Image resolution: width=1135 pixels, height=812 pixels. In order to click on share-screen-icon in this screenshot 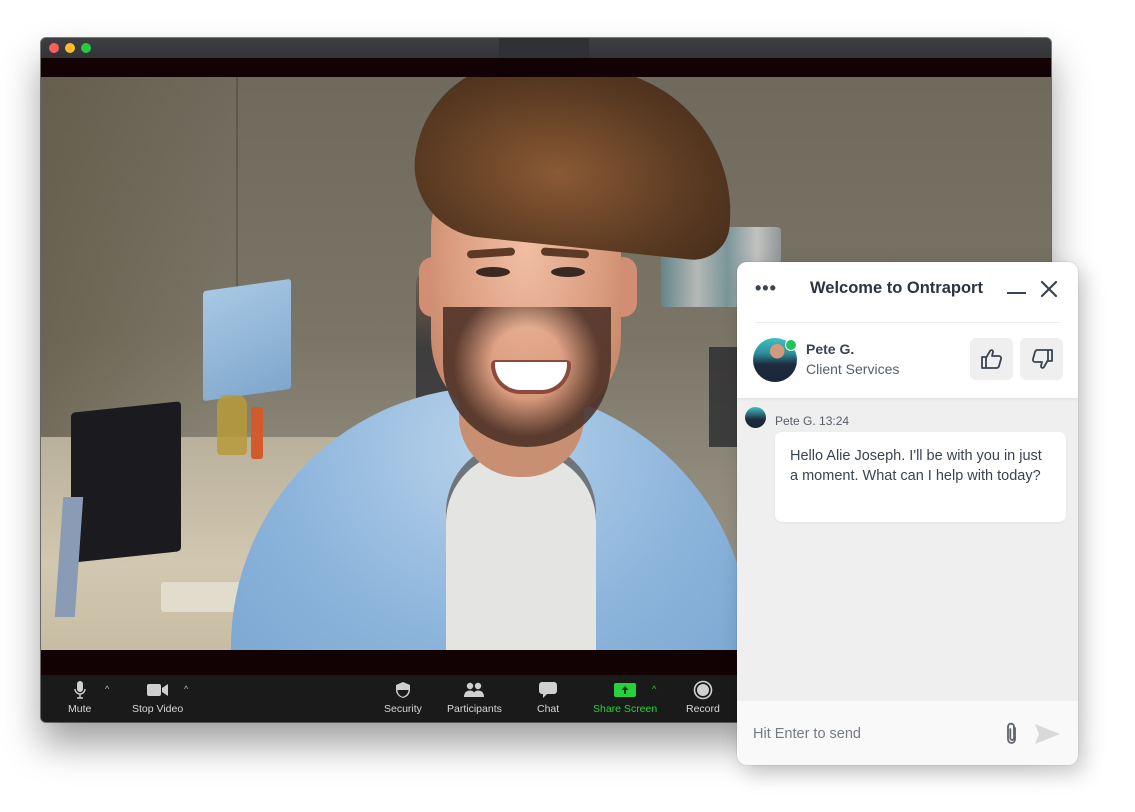, I will do `click(625, 690)`.